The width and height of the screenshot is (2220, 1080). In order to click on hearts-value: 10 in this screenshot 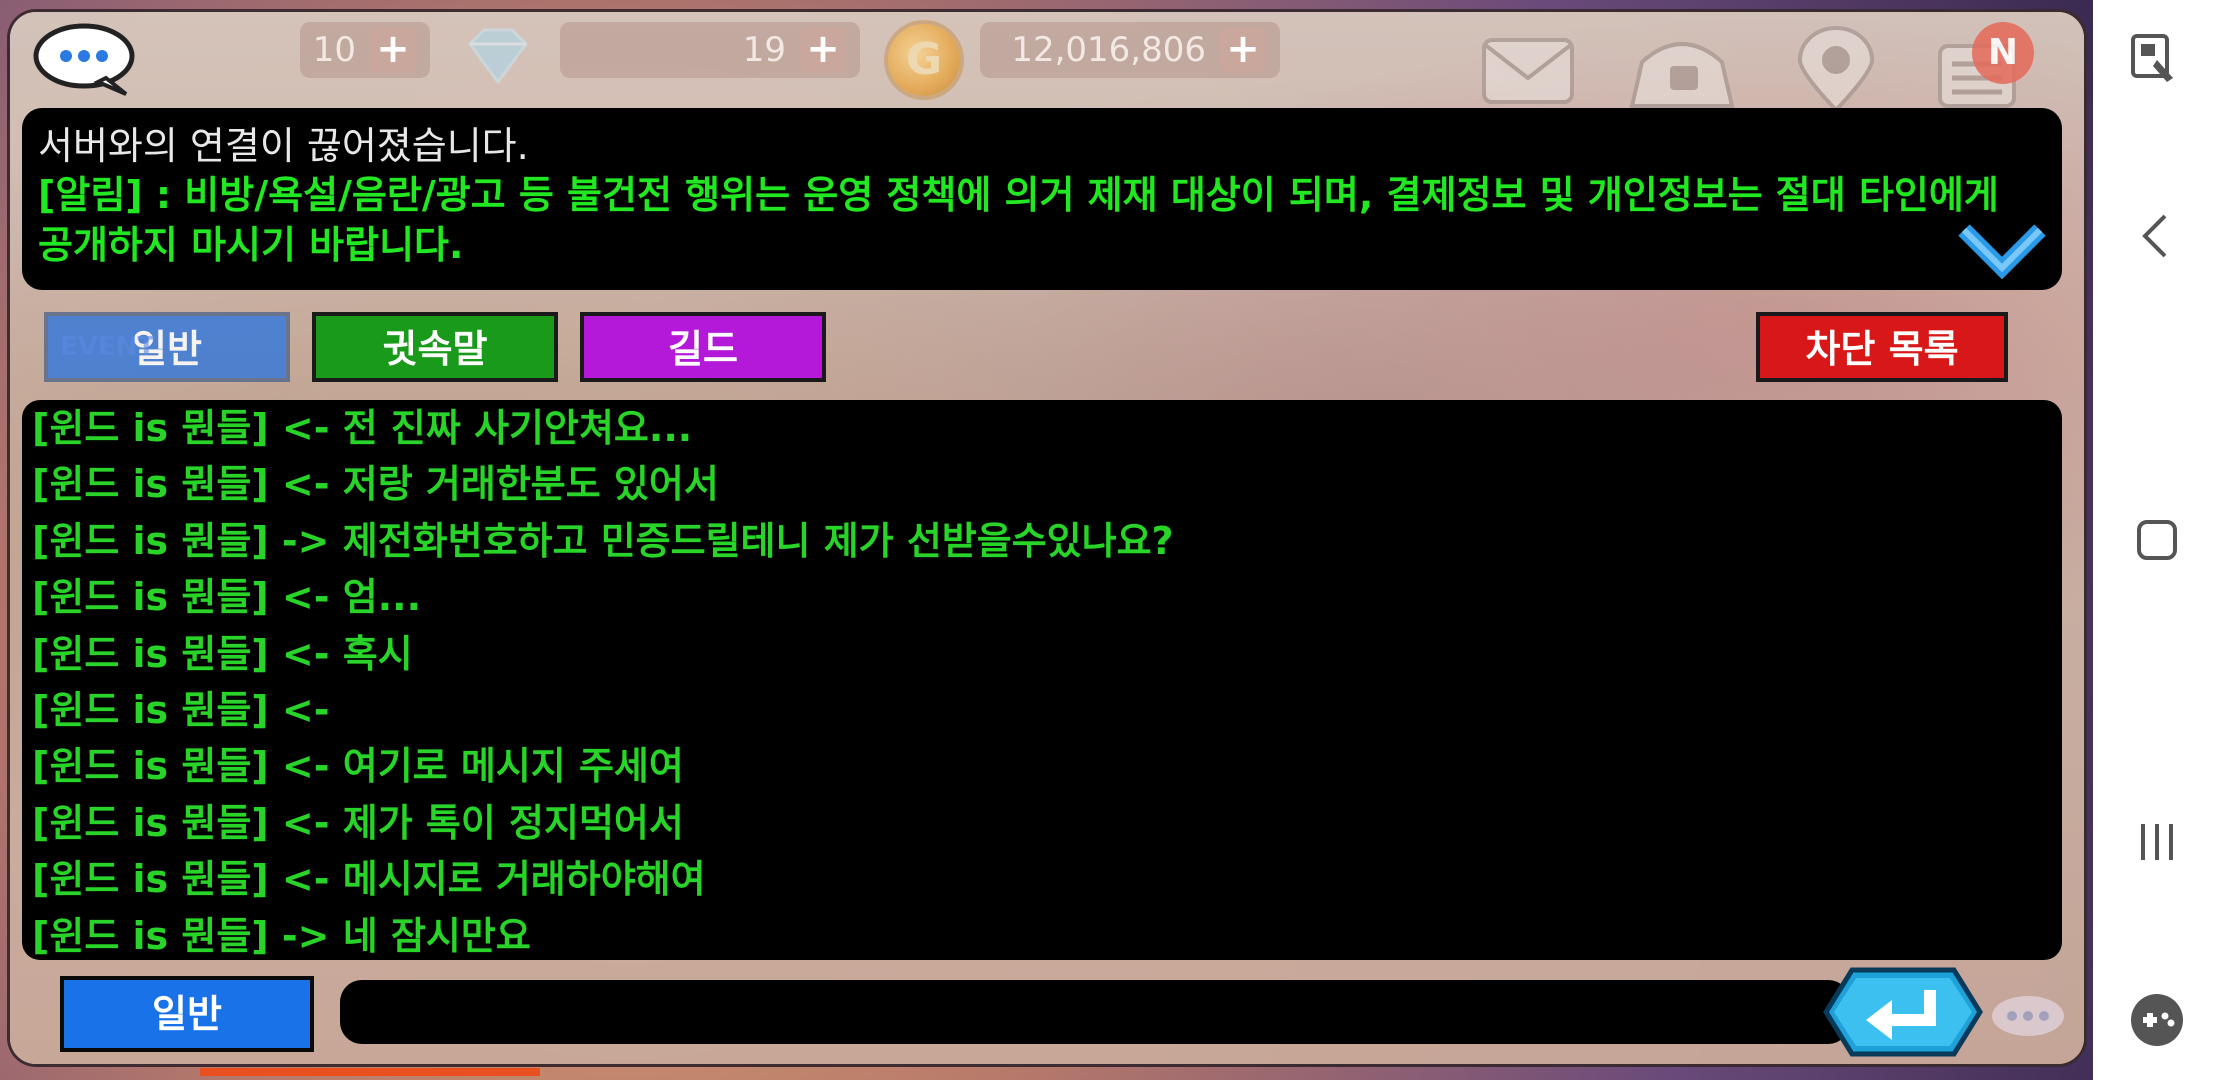, I will do `click(334, 50)`.